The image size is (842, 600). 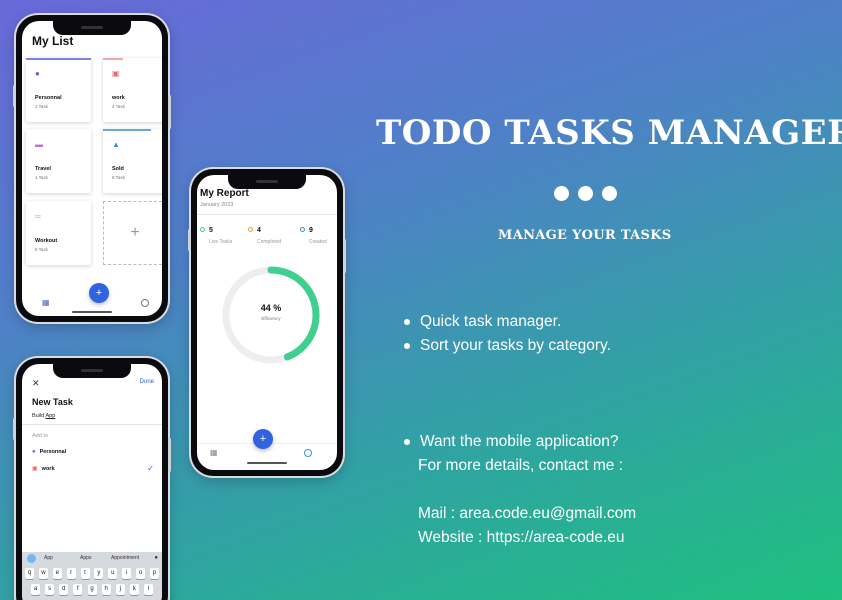 I want to click on category-count: 4 Task, so click(x=118, y=106).